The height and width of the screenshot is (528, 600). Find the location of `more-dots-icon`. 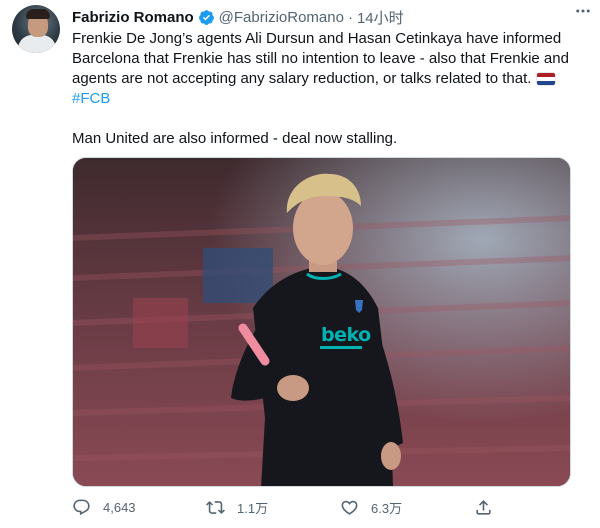

more-dots-icon is located at coordinates (583, 13).